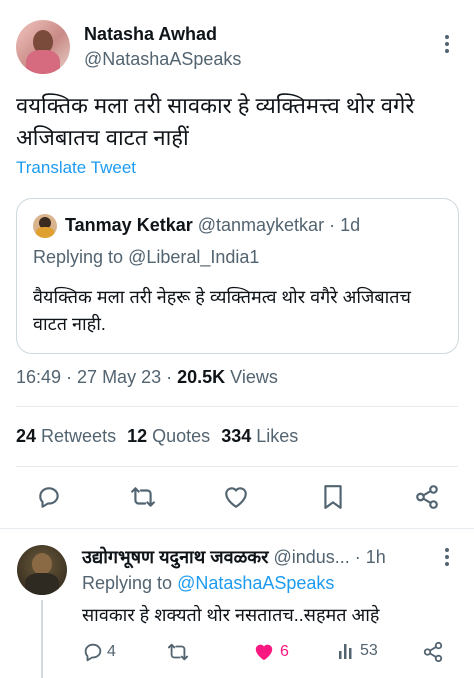 The height and width of the screenshot is (678, 474). What do you see at coordinates (69, 324) in the screenshot?
I see `quoted-text-line: वाटत नाही.` at bounding box center [69, 324].